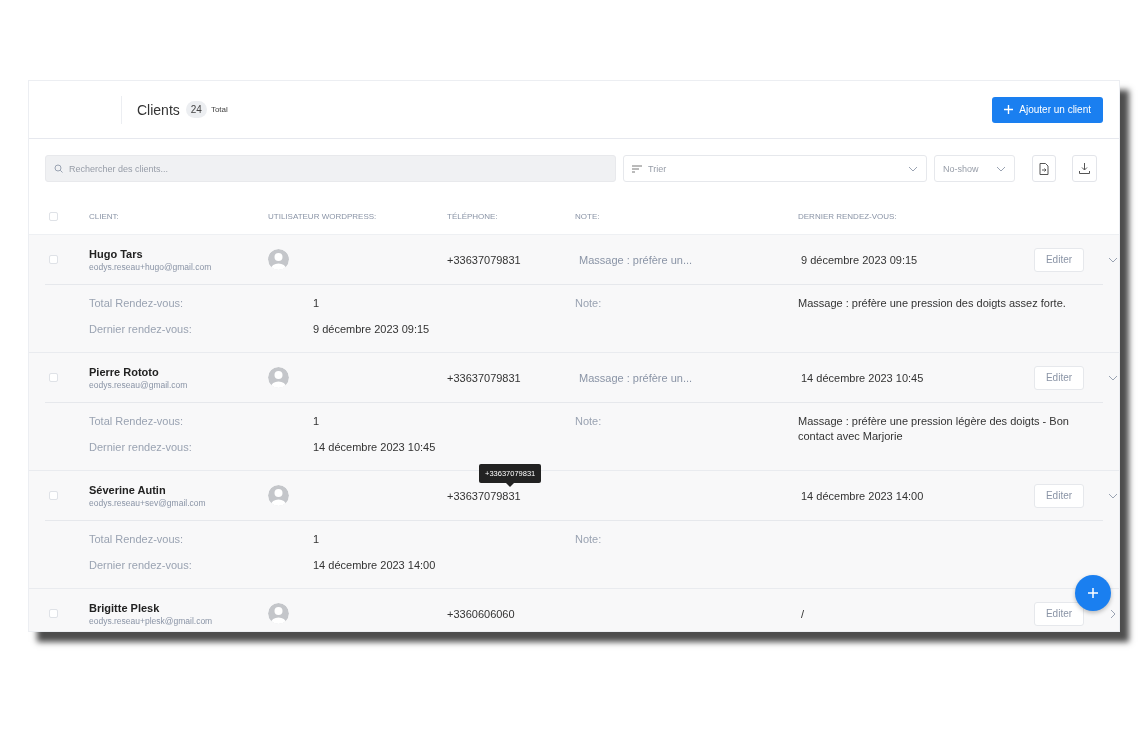  What do you see at coordinates (375, 447) in the screenshot?
I see `detail-value: 14 décembre 2023 10:45` at bounding box center [375, 447].